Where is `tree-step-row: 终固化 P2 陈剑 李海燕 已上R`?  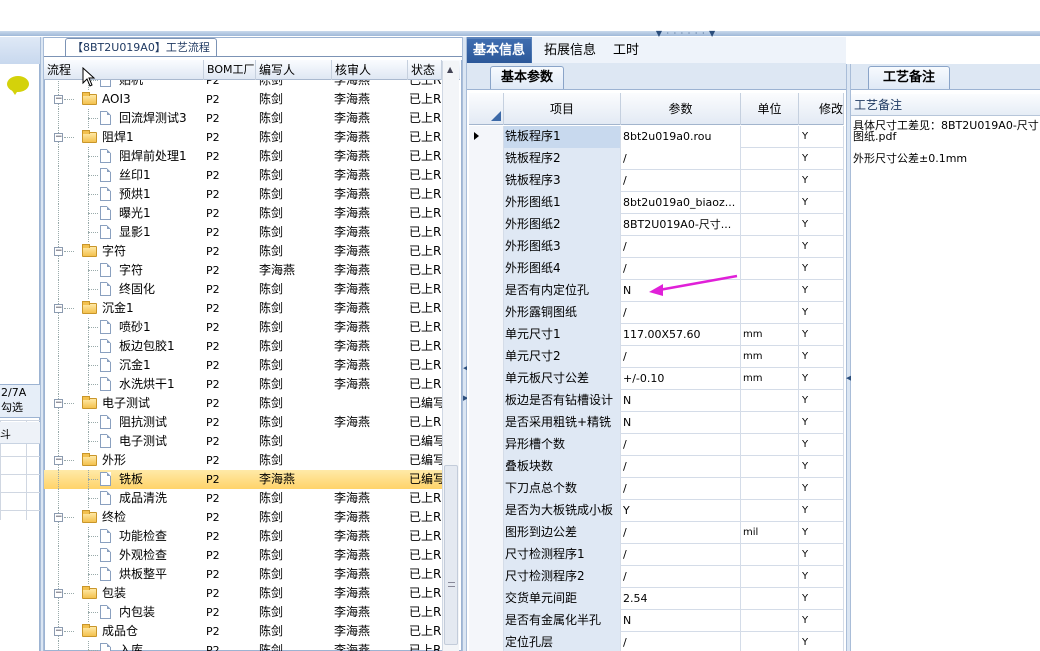
tree-step-row: 终固化 P2 陈剑 李海燕 已上R is located at coordinates (243, 289).